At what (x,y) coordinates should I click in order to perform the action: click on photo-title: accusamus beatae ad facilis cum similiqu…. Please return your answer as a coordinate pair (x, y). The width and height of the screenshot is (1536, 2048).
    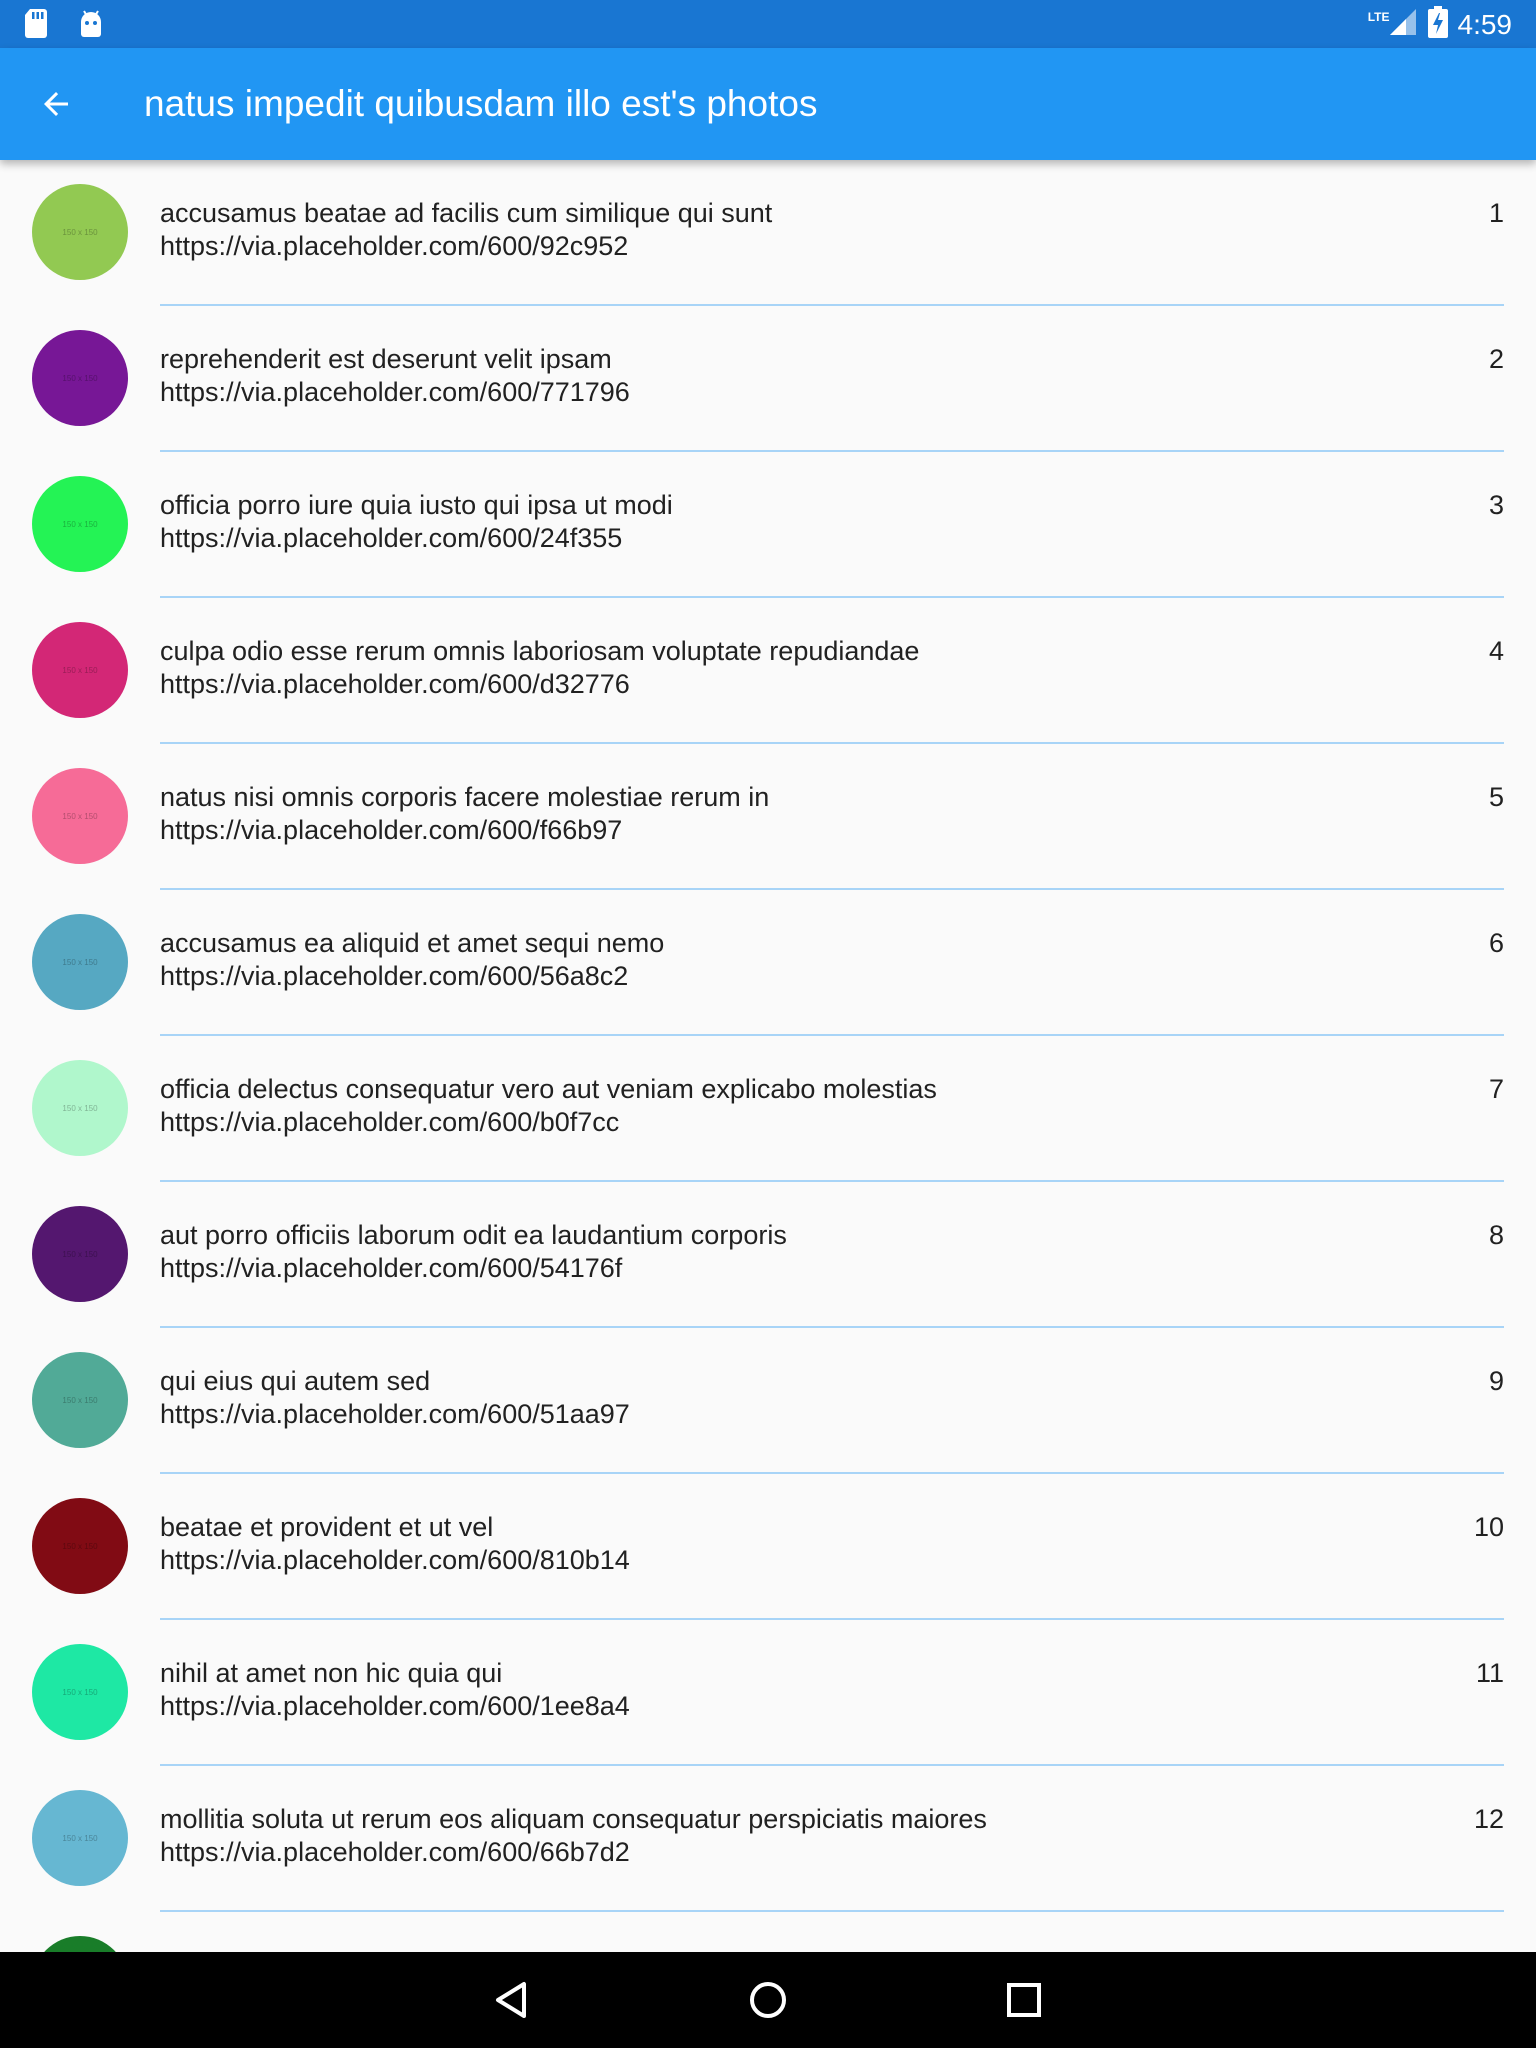
    Looking at the image, I should click on (466, 213).